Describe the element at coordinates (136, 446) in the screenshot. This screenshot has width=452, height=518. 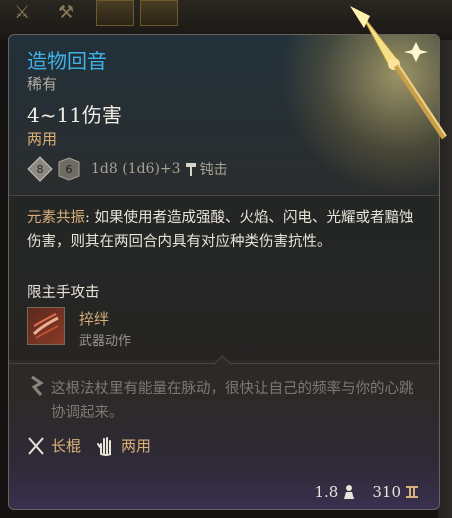
I see `property-versatile: 两用` at that location.